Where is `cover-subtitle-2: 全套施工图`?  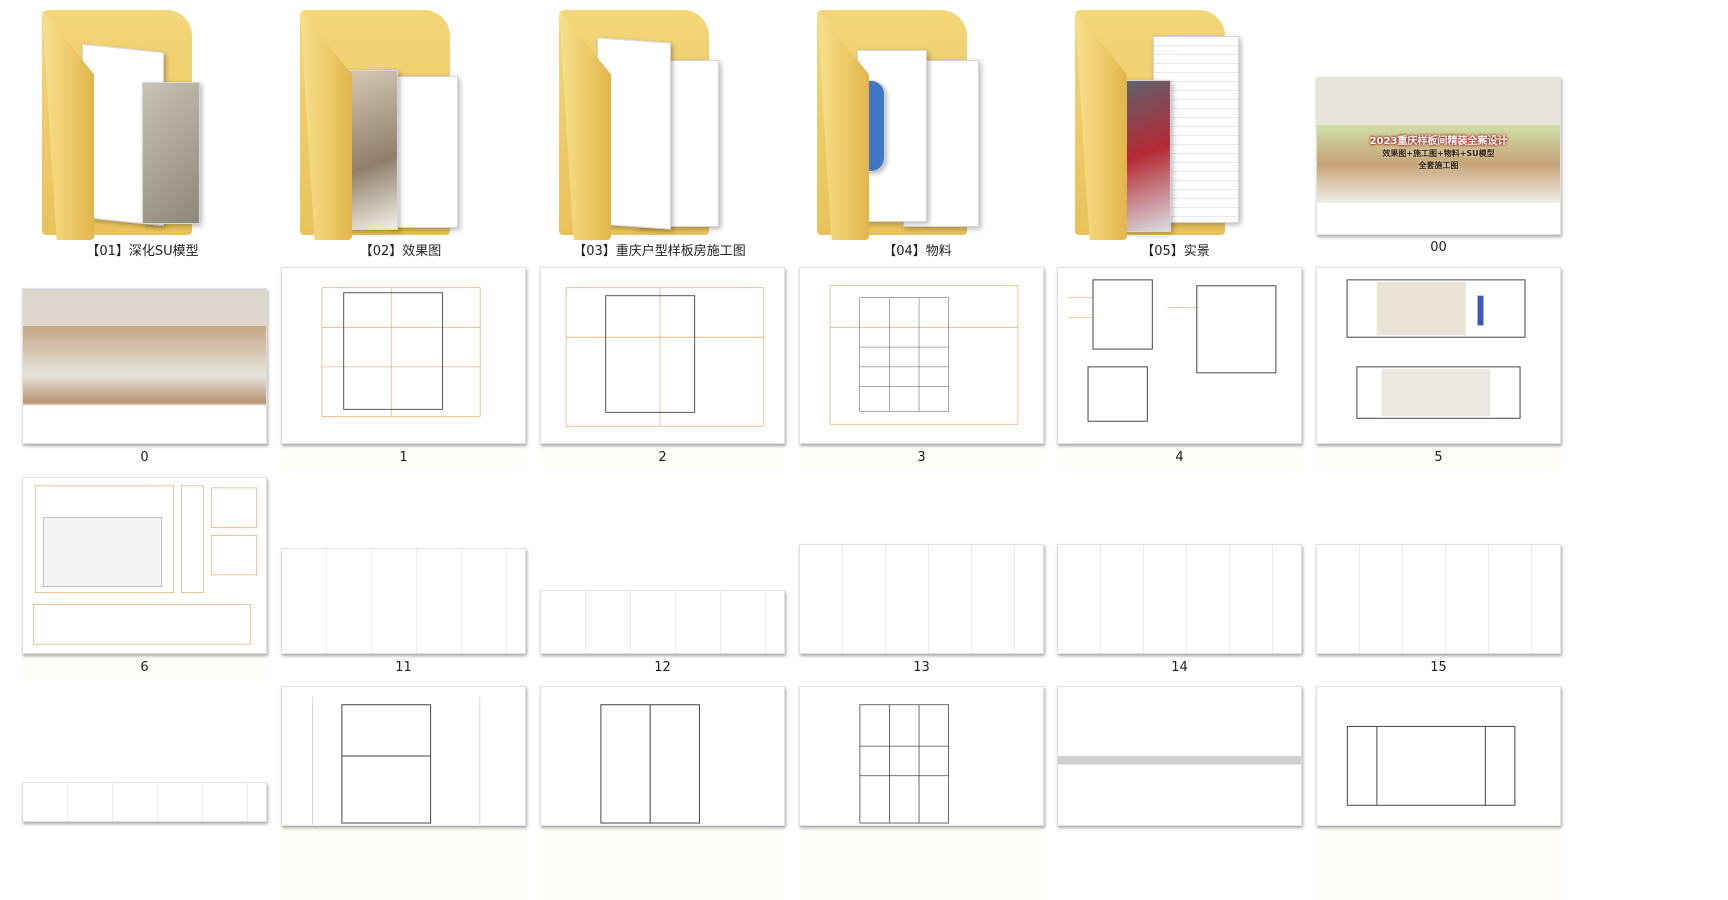
cover-subtitle-2: 全套施工图 is located at coordinates (1438, 165).